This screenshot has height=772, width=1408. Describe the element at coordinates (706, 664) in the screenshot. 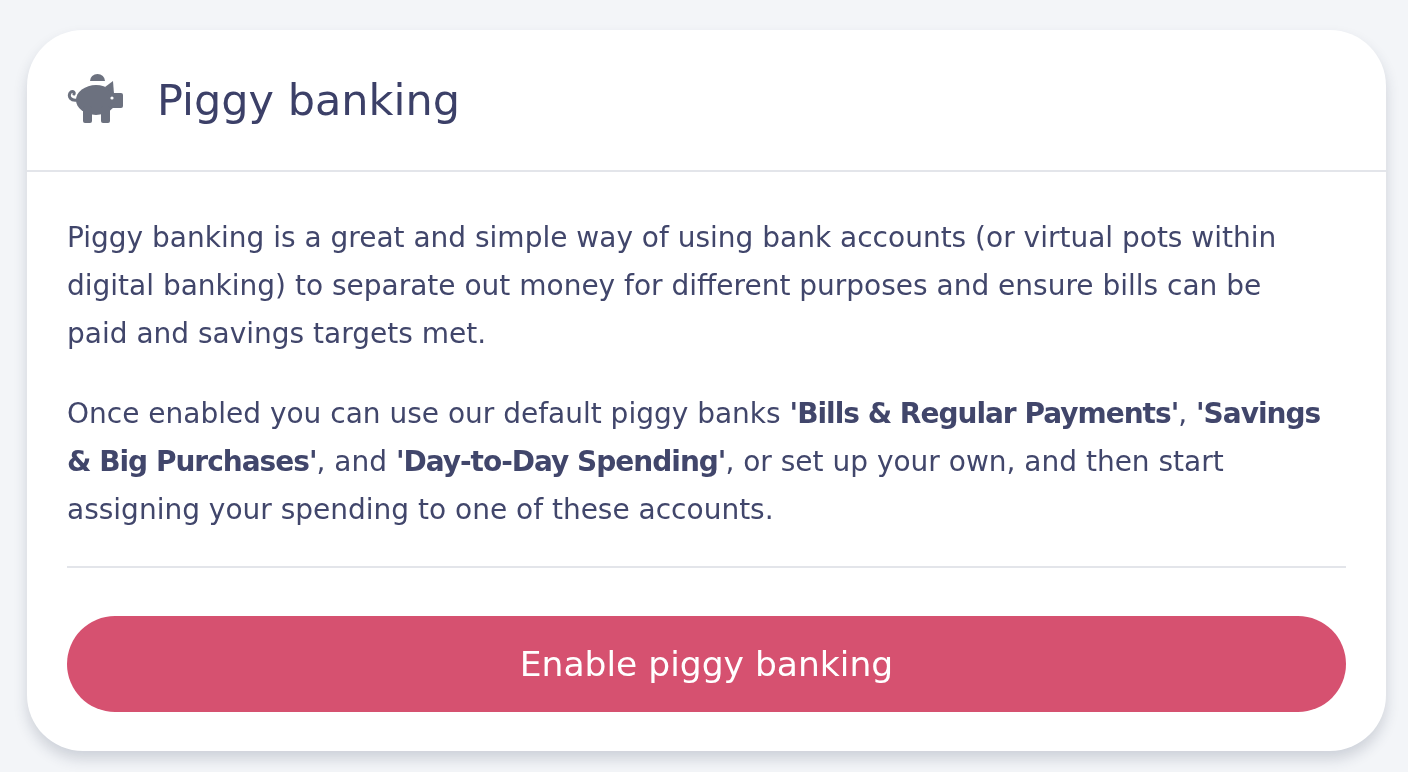

I see `enable-piggy-banking-button: Enable piggy banking` at that location.